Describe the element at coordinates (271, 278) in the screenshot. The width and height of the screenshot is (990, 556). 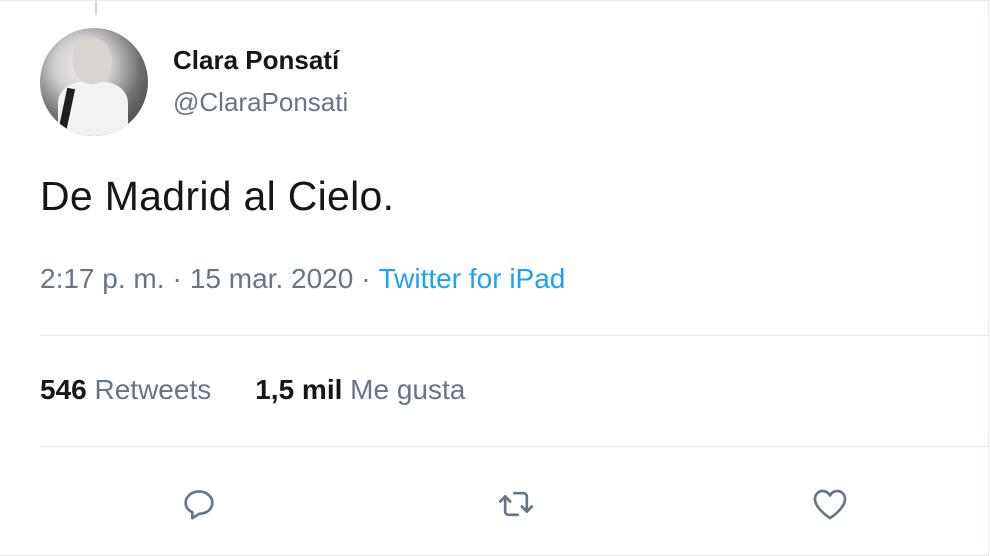
I see `tweet-date: 15 mar. 2020` at that location.